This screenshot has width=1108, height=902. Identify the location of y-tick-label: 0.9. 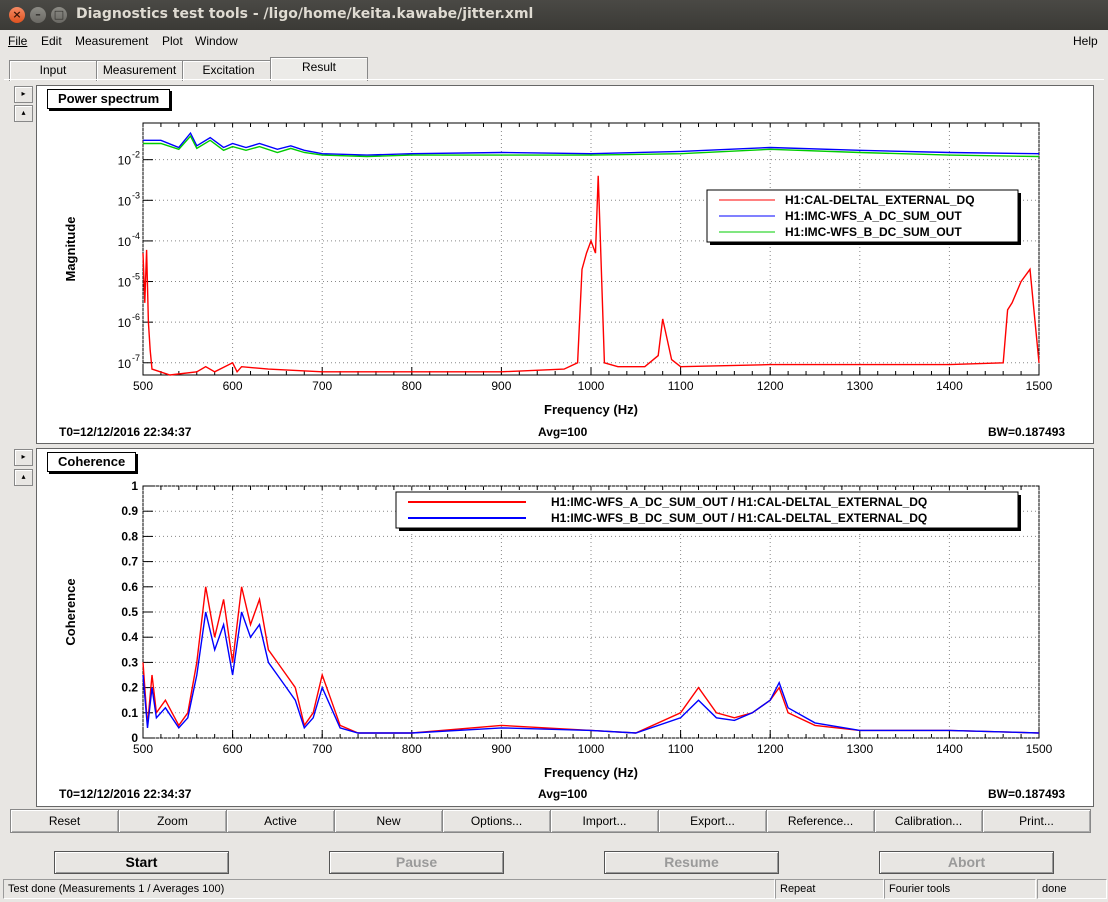
(129, 511).